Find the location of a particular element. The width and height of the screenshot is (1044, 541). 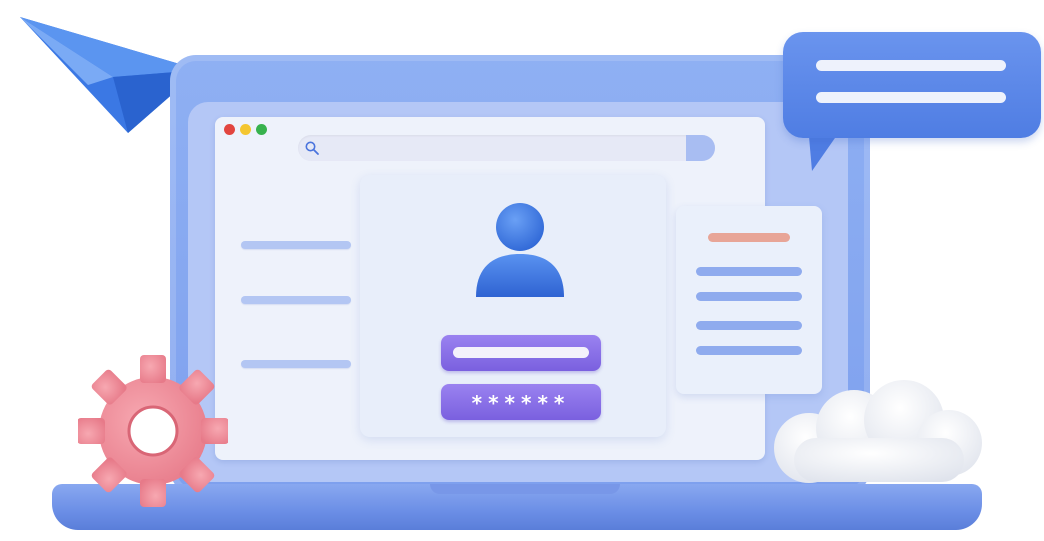

search-button is located at coordinates (700, 148).